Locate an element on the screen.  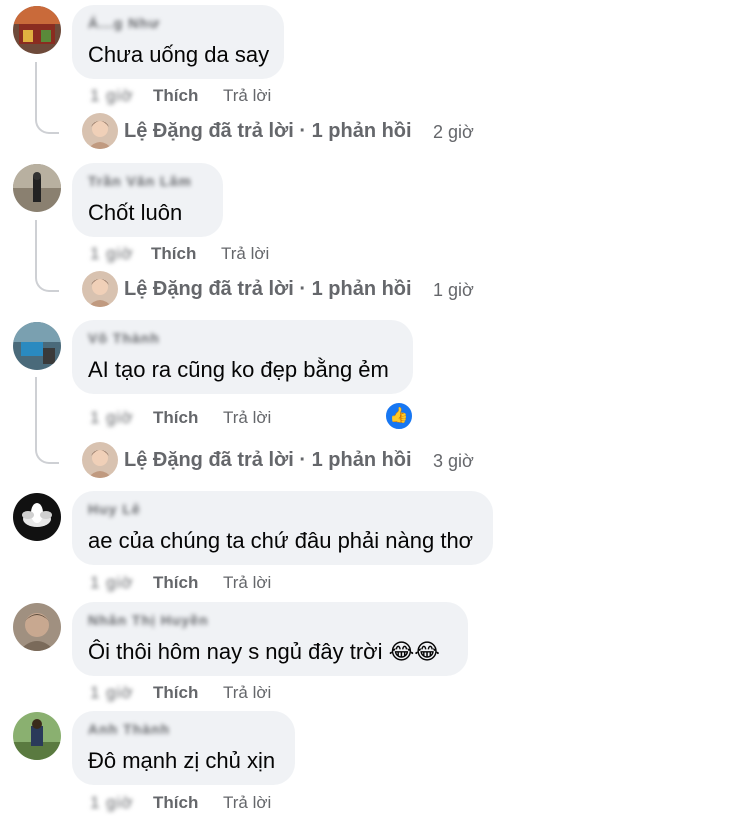
like-reaction-icon: 👍 is located at coordinates (399, 416).